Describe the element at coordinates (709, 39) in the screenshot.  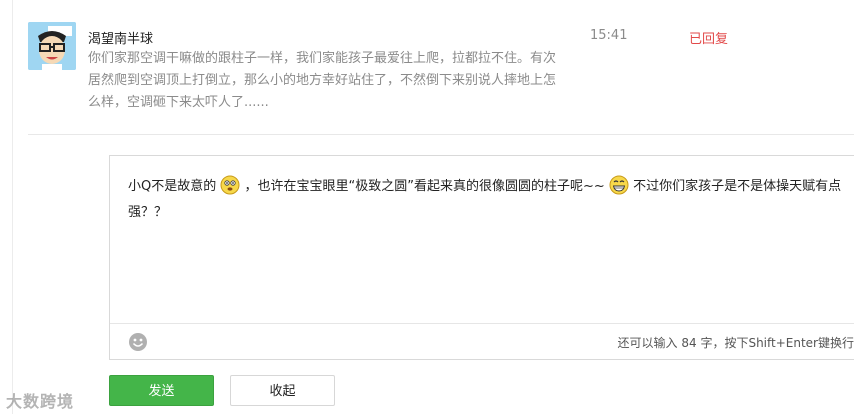
I see `status-badge: 已回复` at that location.